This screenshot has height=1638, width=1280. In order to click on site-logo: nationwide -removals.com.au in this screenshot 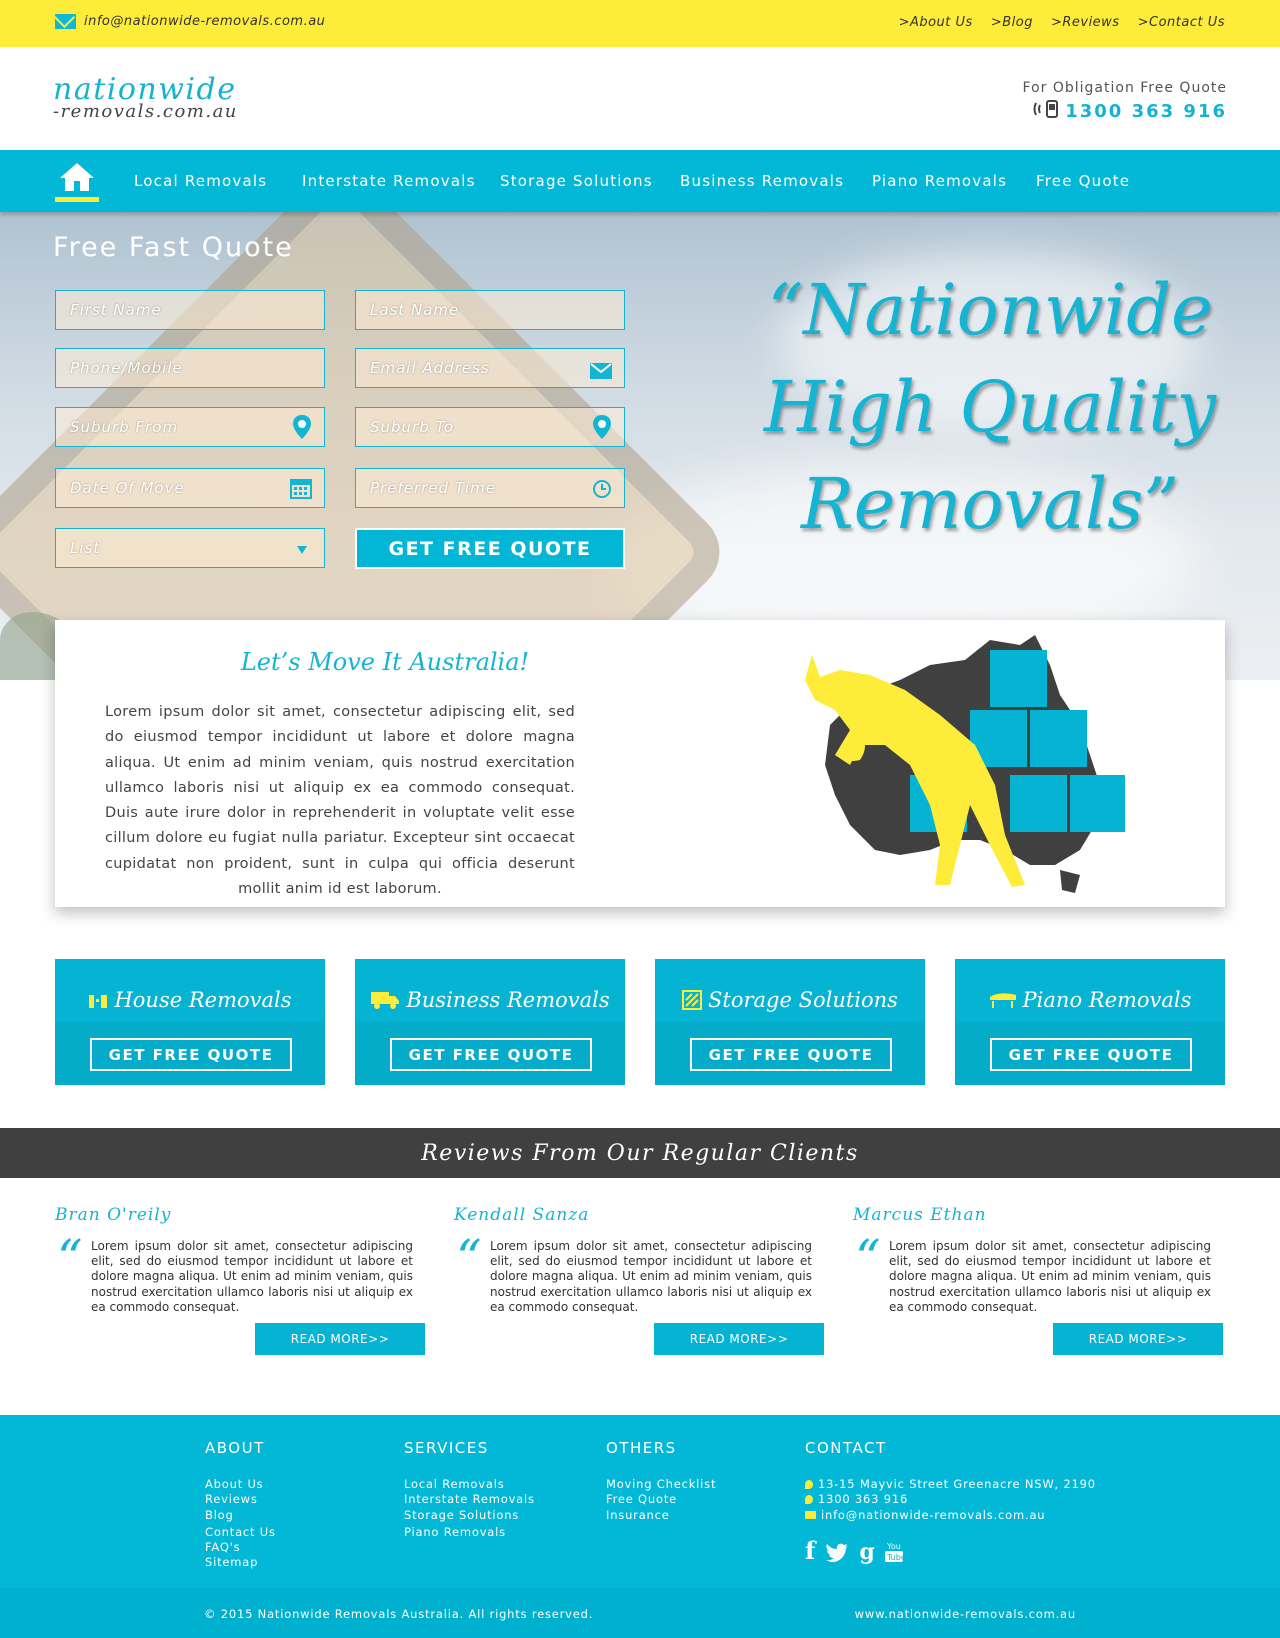, I will do `click(145, 98)`.